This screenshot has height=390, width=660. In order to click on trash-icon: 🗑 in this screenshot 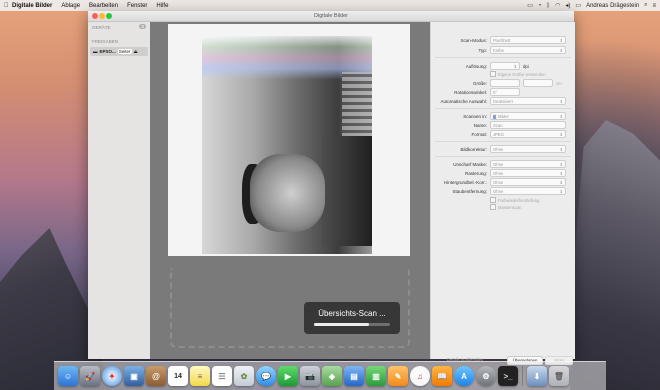, I will do `click(559, 376)`.